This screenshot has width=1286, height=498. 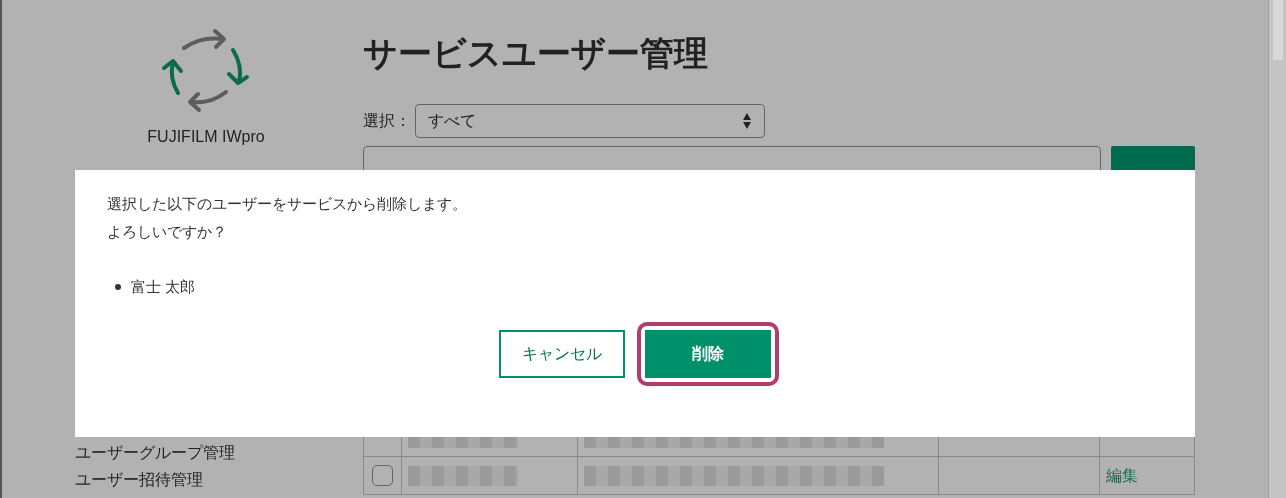 What do you see at coordinates (382, 475) in the screenshot?
I see `row-checkbox` at bounding box center [382, 475].